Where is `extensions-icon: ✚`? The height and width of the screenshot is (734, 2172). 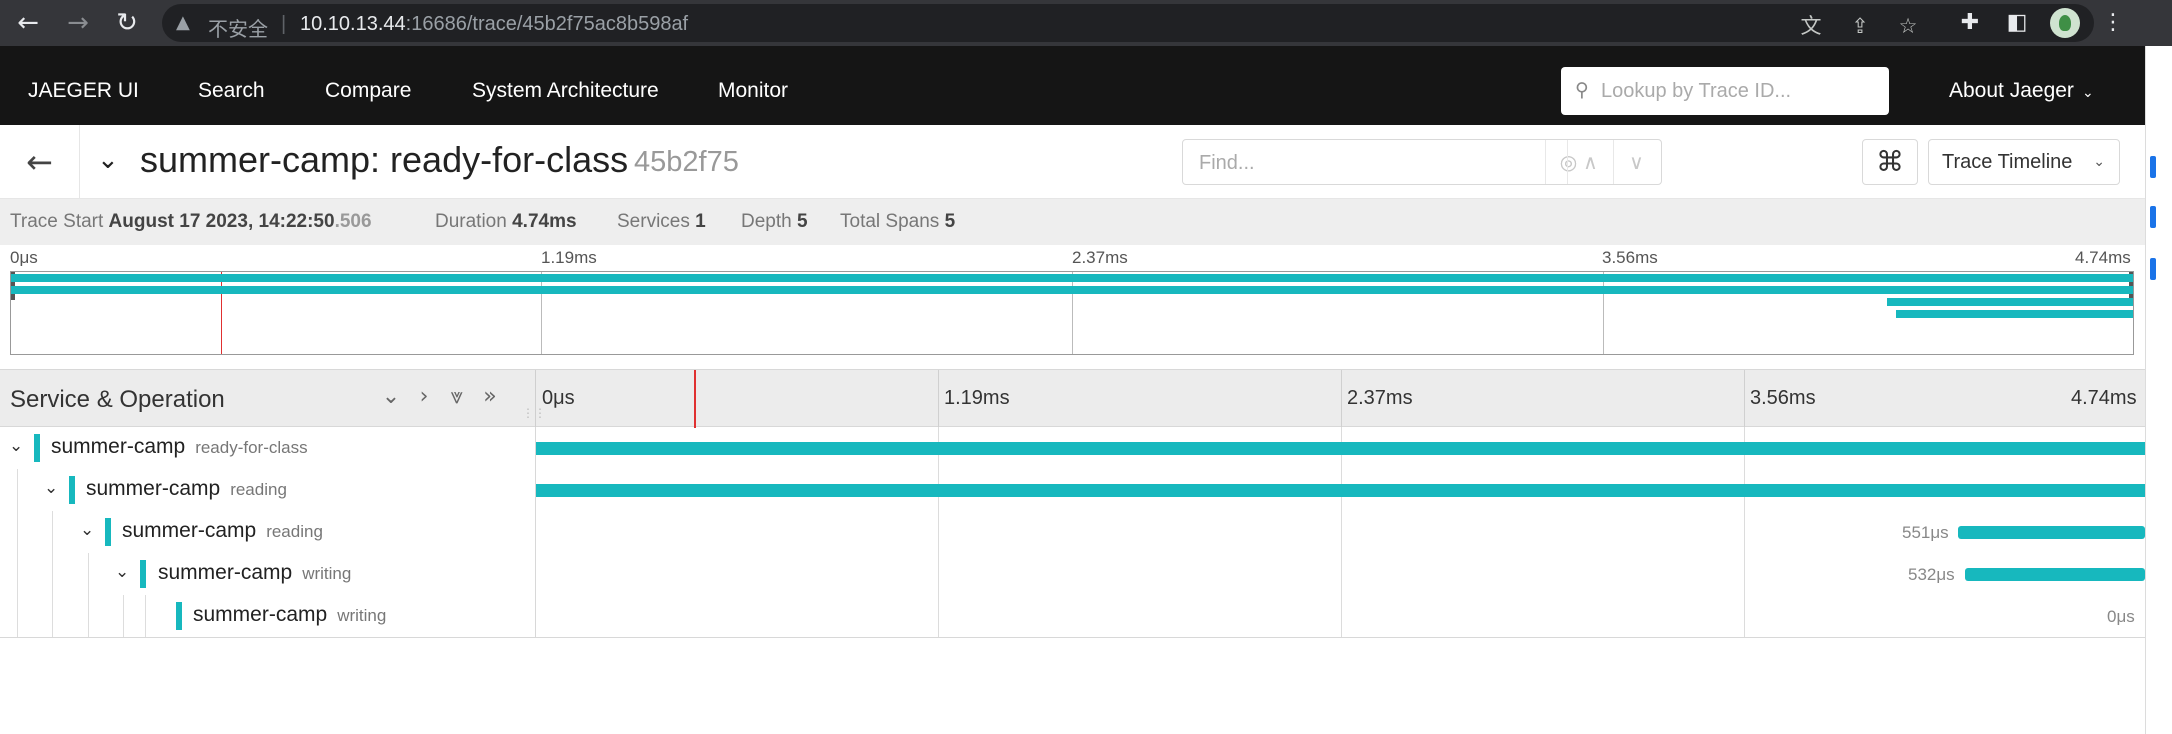
extensions-icon: ✚ is located at coordinates (1970, 23).